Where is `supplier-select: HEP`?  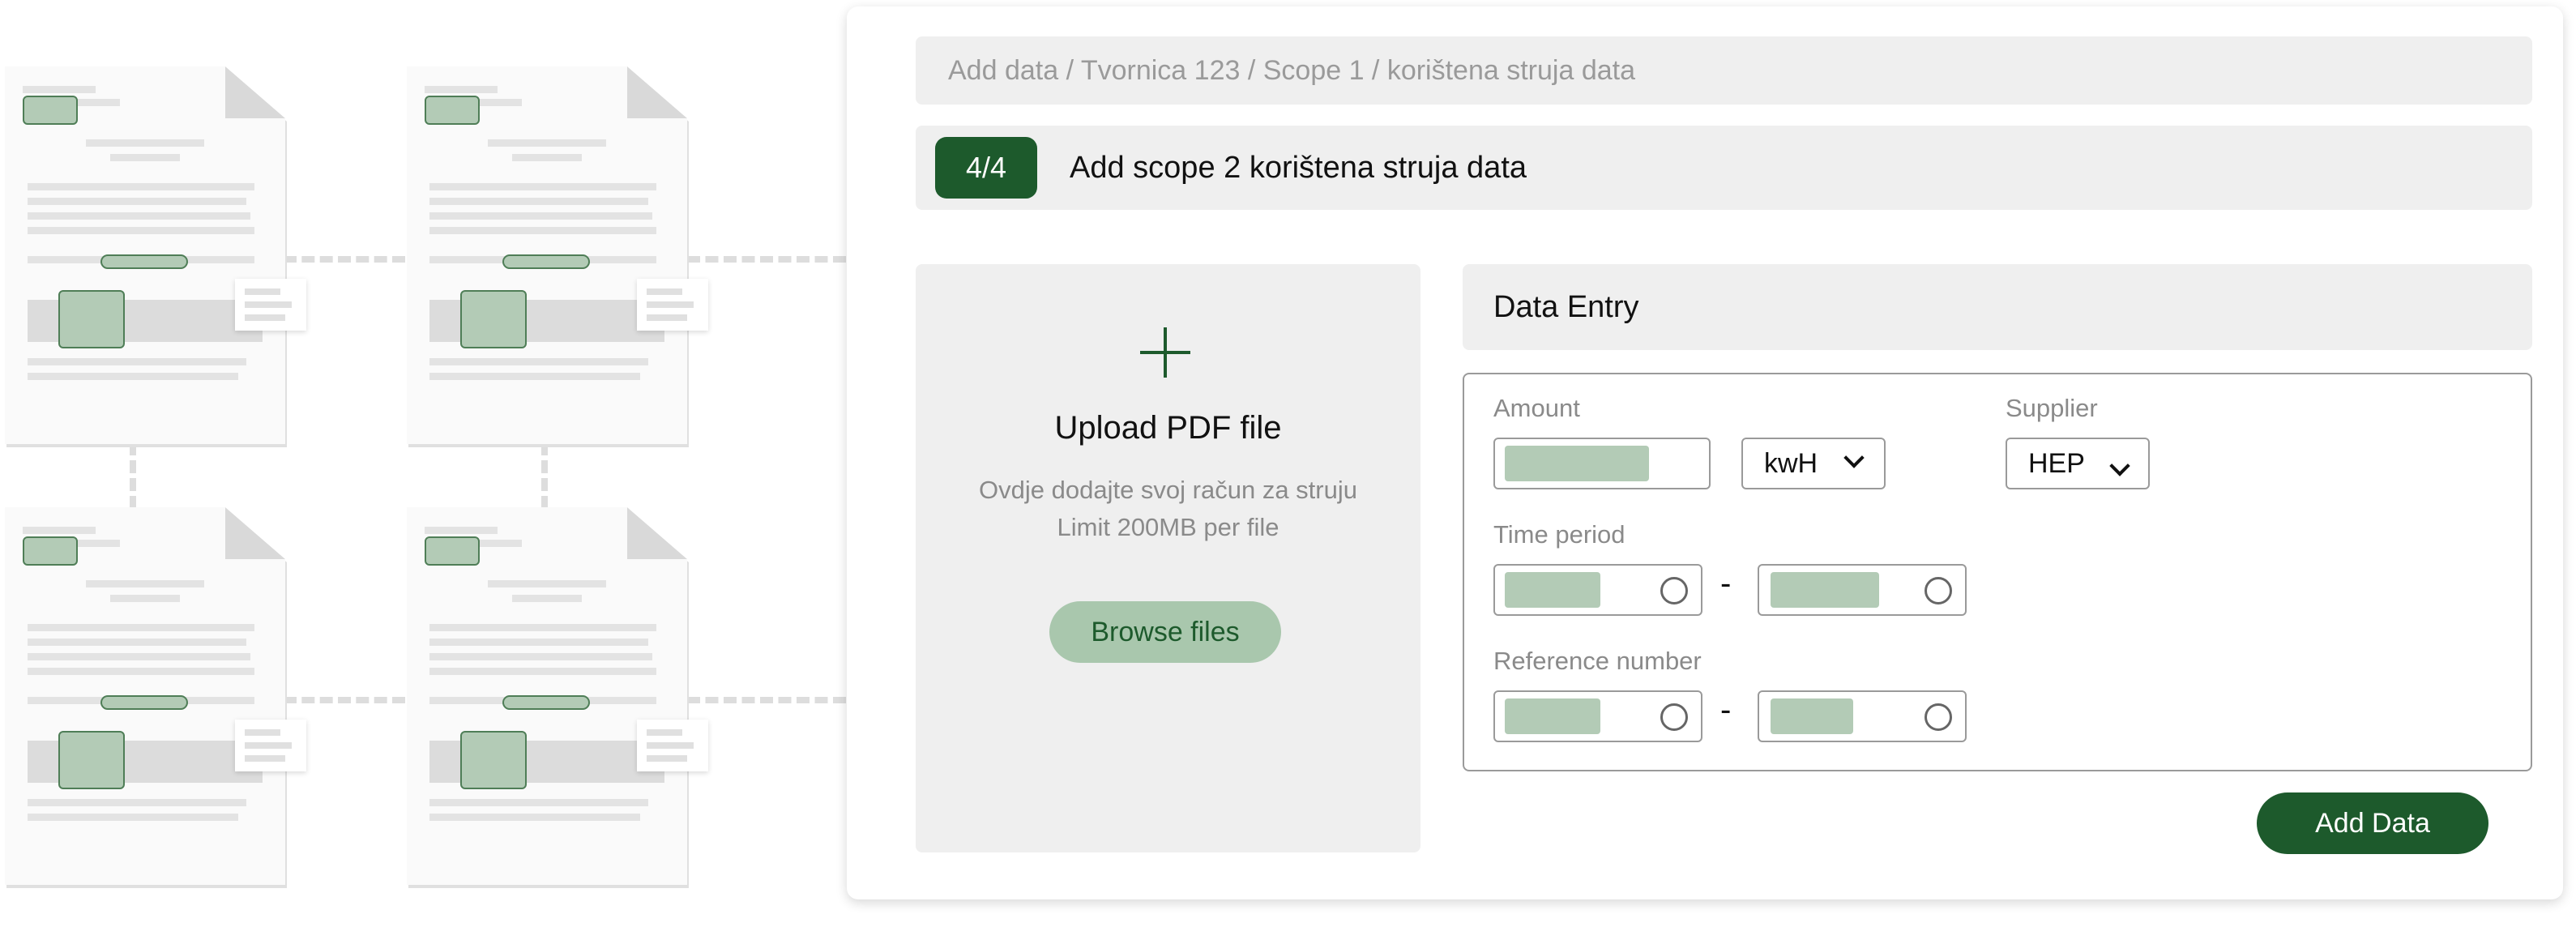
supplier-select: HEP is located at coordinates (2078, 463).